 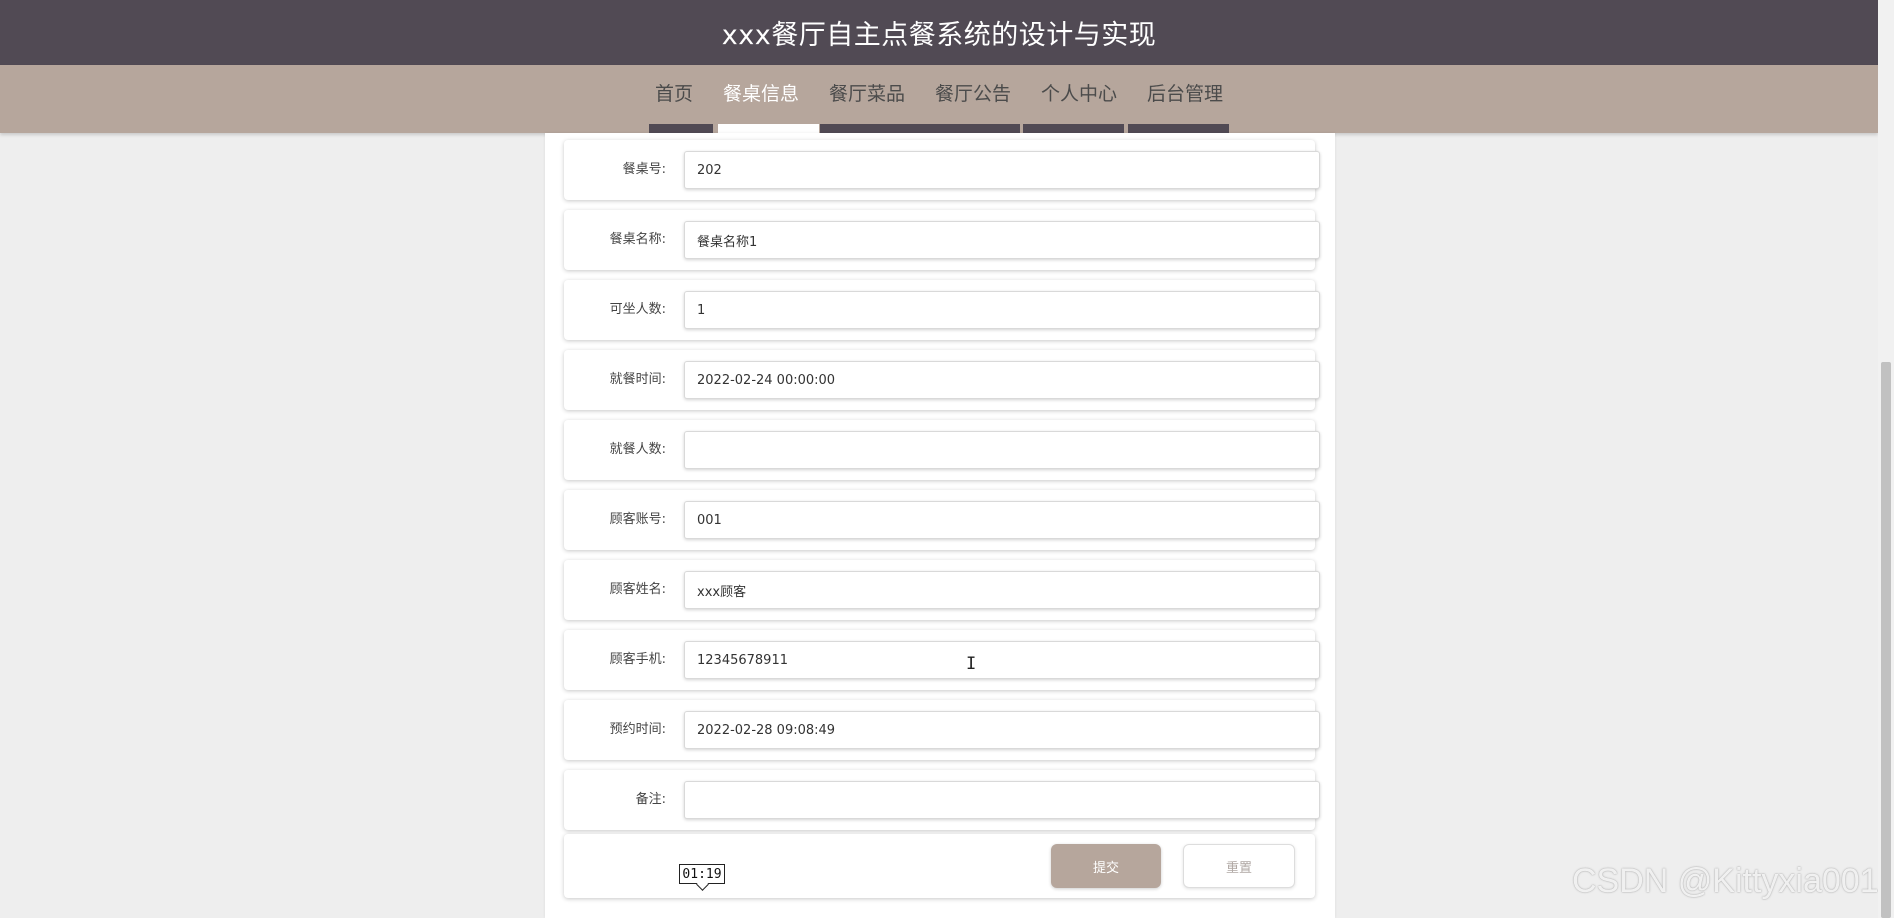 I want to click on form-row-dining-time: 就餐时间:, so click(x=942, y=380).